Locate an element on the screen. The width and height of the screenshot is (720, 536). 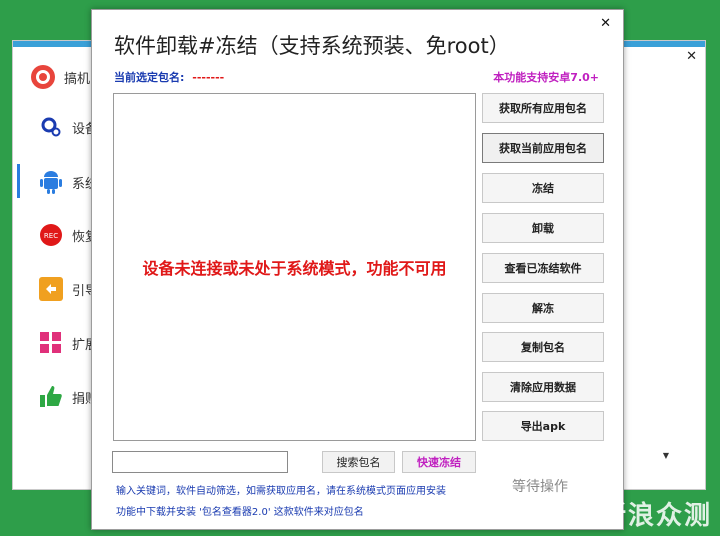
dialog-title: 软件卸载#冻结（支持系统预装、免root） is located at coordinates (312, 46).